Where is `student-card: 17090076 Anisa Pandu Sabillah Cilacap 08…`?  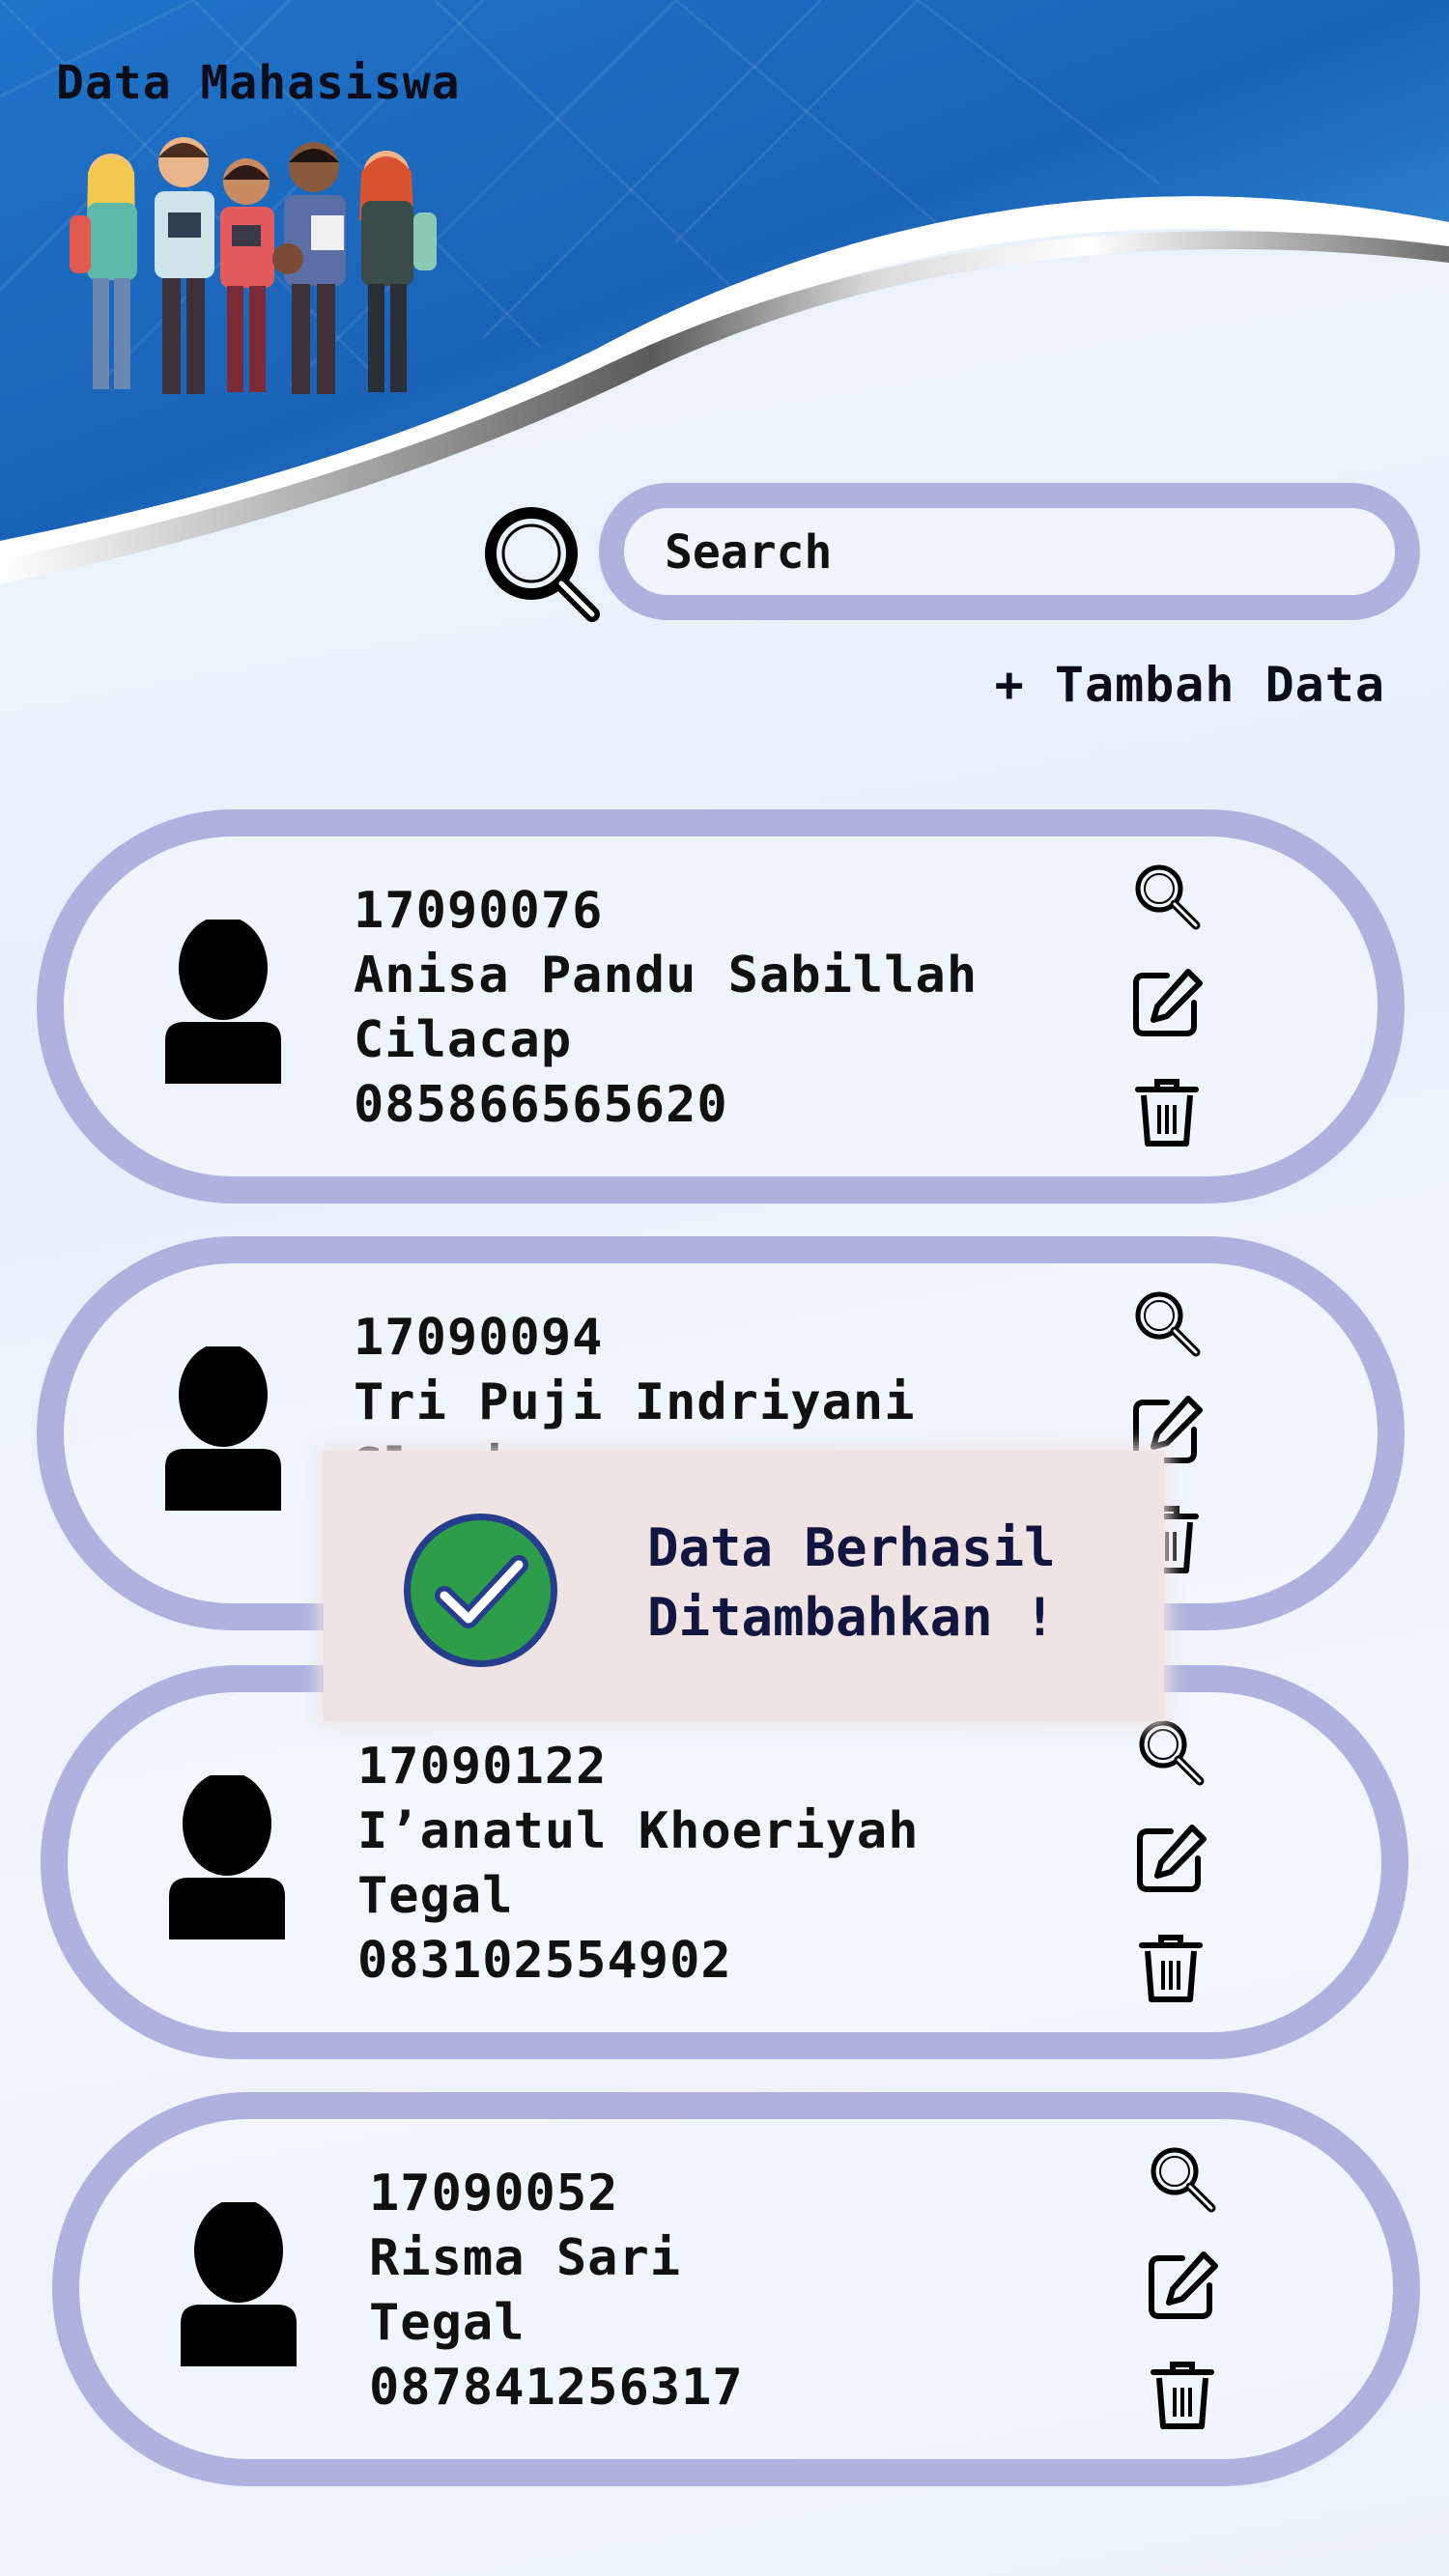
student-card: 17090076 Anisa Pandu Sabillah Cilacap 08… is located at coordinates (721, 1006).